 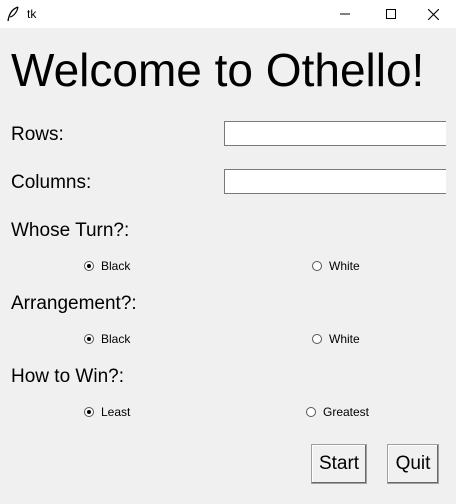 What do you see at coordinates (116, 412) in the screenshot?
I see `radio-label: Least` at bounding box center [116, 412].